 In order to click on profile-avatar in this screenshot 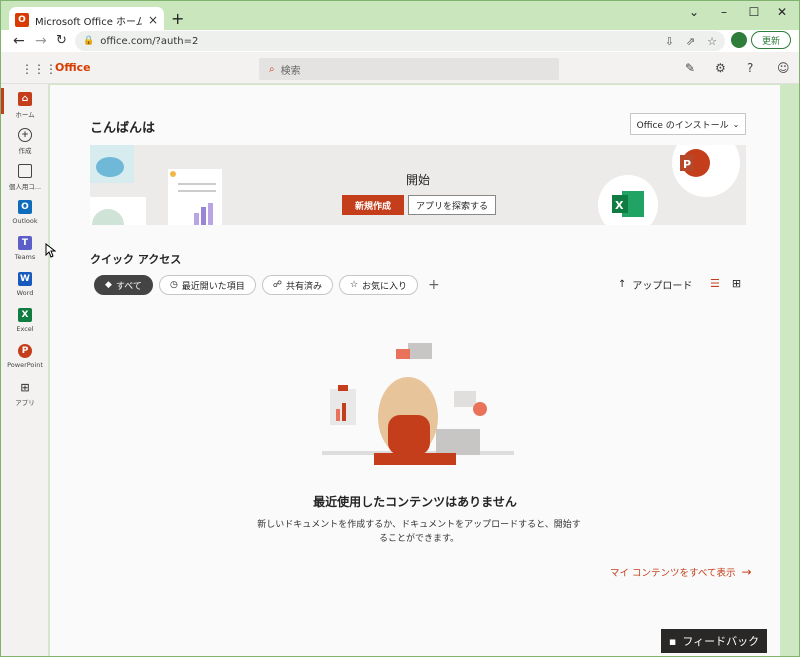, I will do `click(739, 40)`.